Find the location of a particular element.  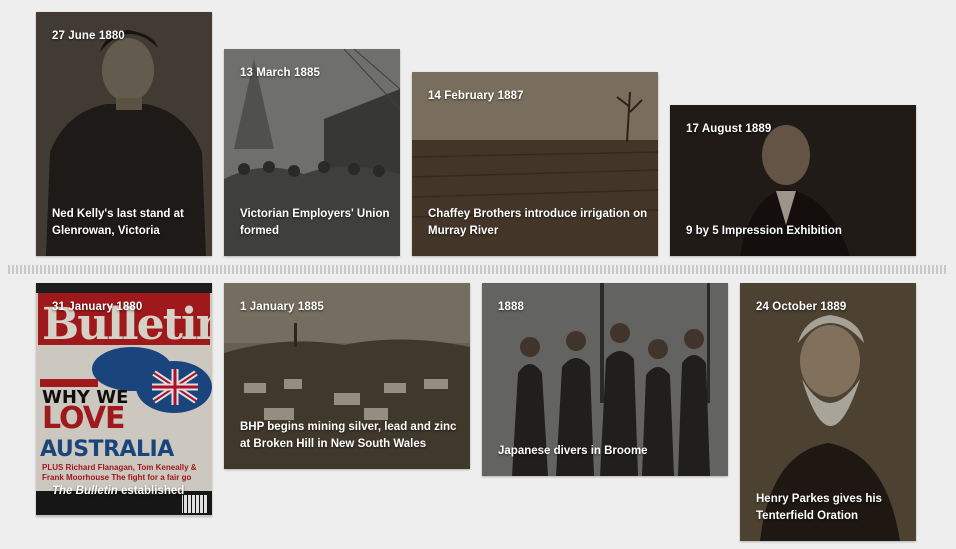

event-caption: Japanese divers in Broome is located at coordinates (573, 451).